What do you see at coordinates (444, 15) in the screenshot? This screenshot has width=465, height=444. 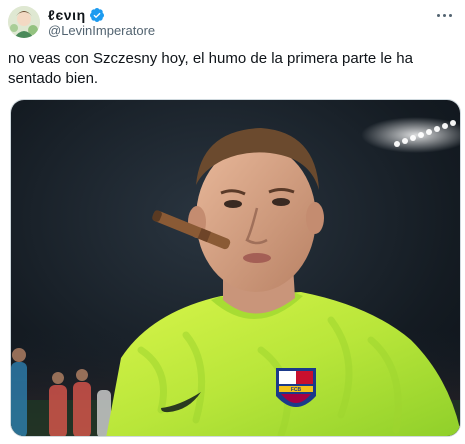 I see `more-options-icon` at bounding box center [444, 15].